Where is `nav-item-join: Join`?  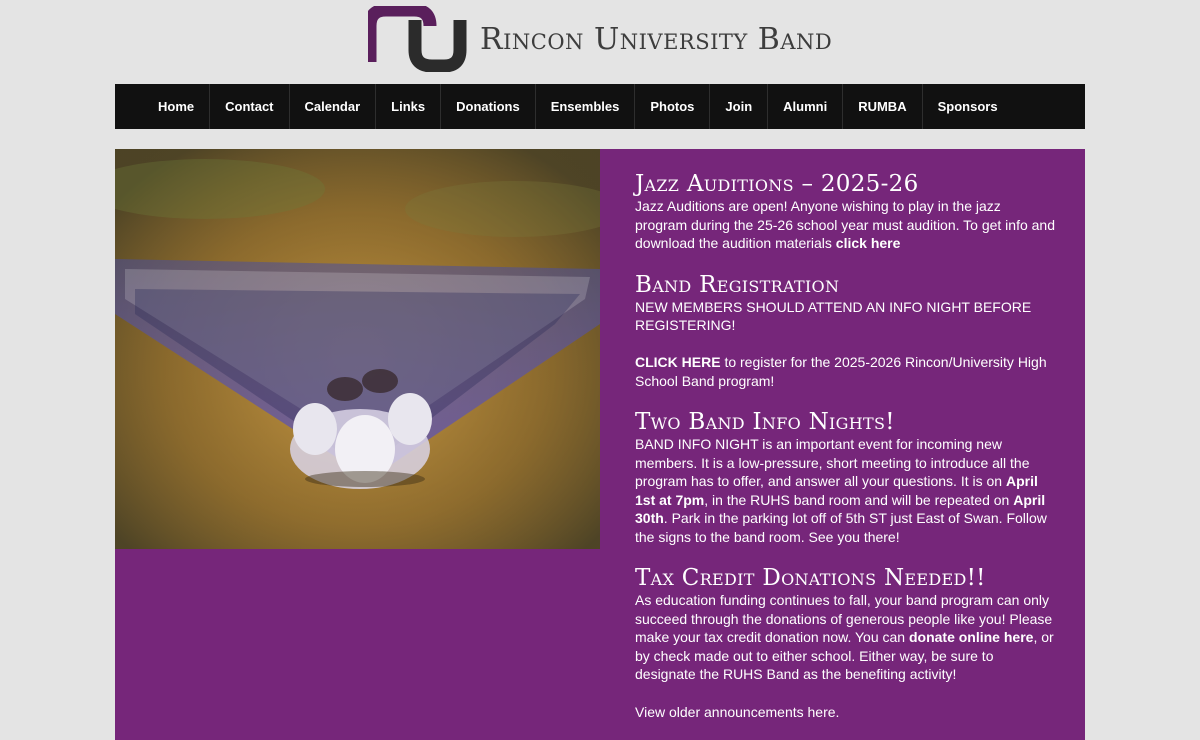
nav-item-join: Join is located at coordinates (739, 106).